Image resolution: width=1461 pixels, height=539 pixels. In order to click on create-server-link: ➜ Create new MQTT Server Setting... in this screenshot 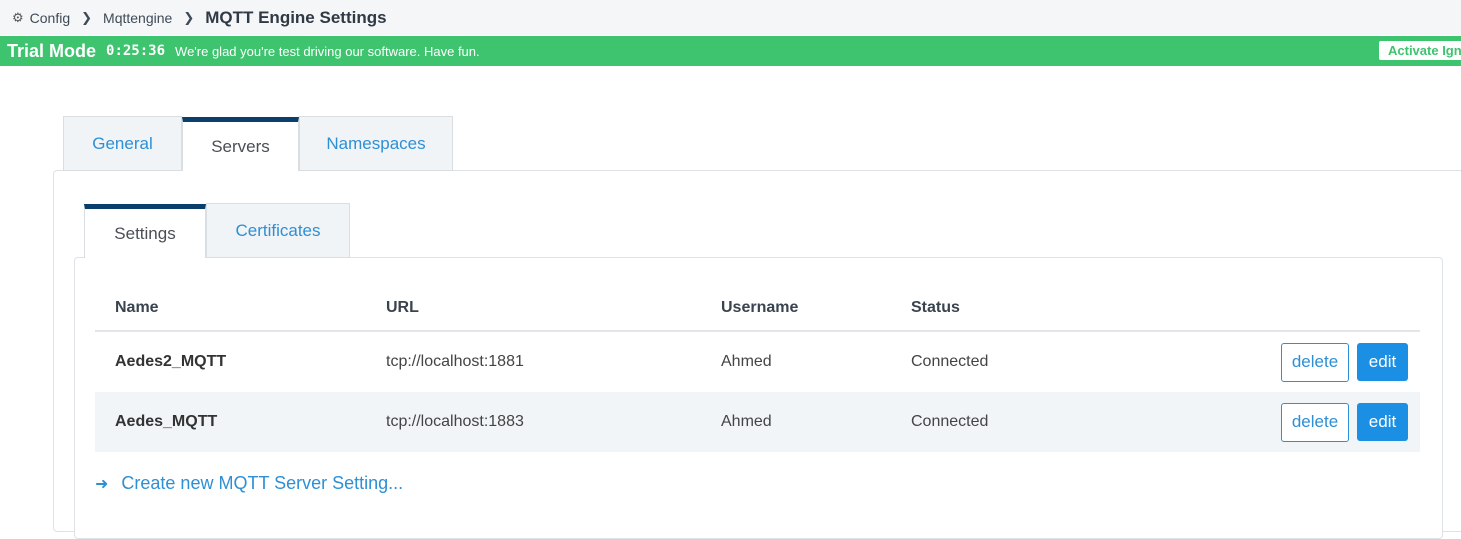, I will do `click(249, 483)`.